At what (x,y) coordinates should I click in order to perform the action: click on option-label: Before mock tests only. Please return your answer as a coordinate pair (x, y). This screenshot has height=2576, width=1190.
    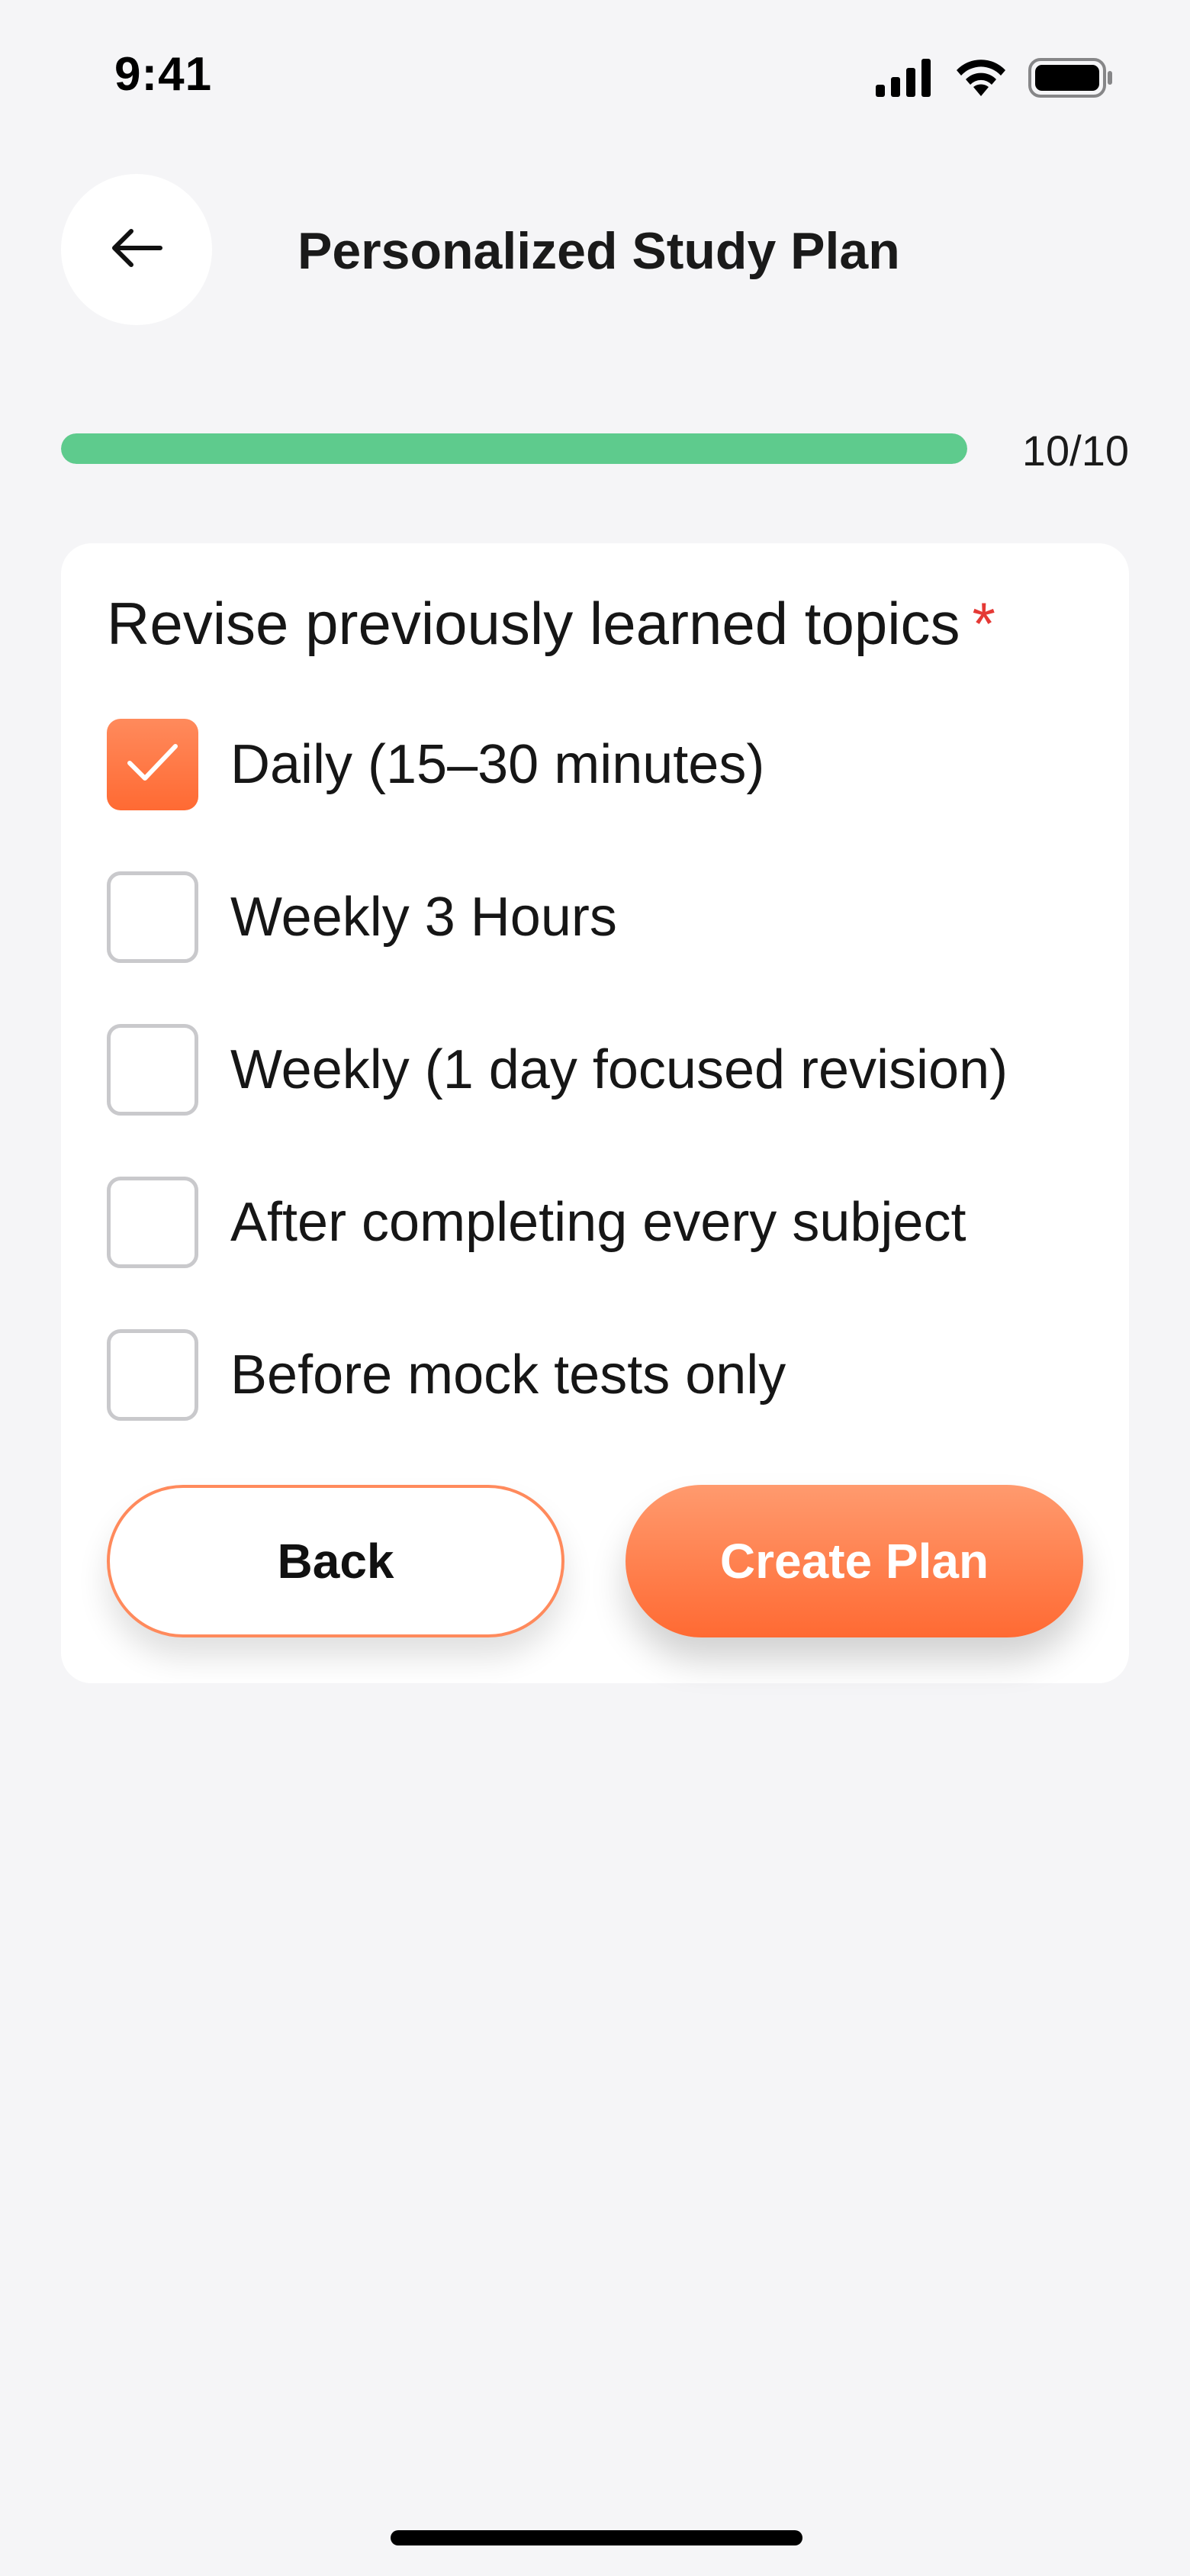
    Looking at the image, I should click on (508, 1375).